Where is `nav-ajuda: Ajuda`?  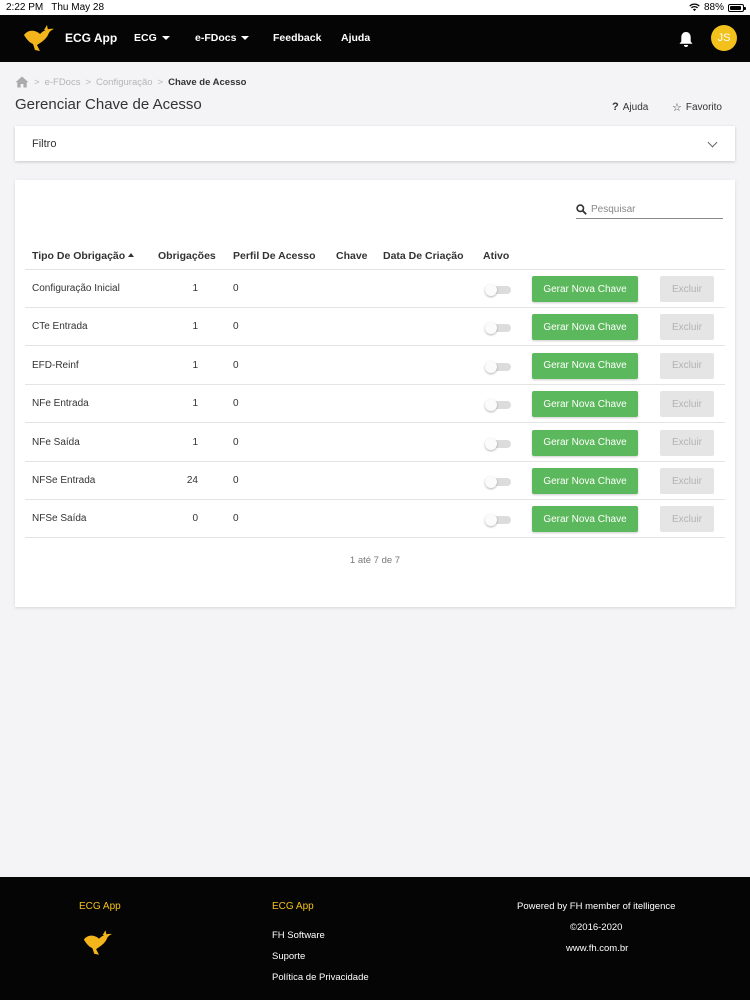
nav-ajuda: Ajuda is located at coordinates (355, 38).